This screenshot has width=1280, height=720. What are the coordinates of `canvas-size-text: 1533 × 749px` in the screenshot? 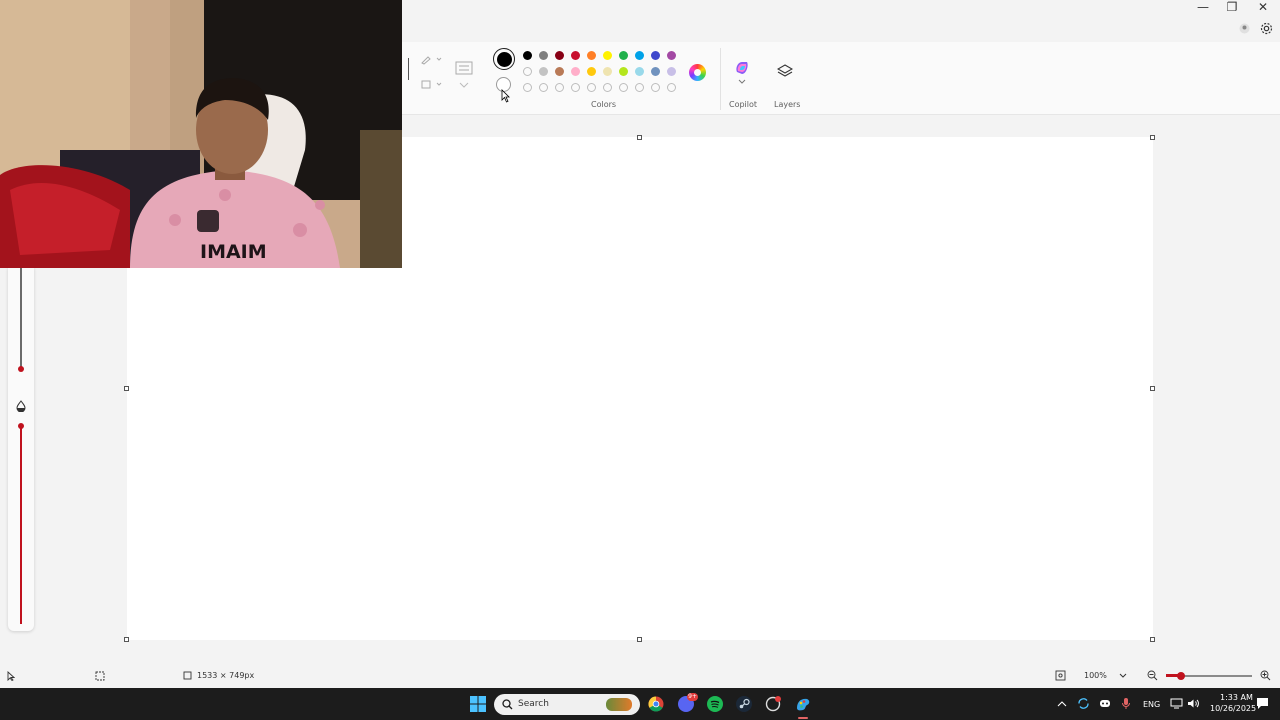 It's located at (226, 675).